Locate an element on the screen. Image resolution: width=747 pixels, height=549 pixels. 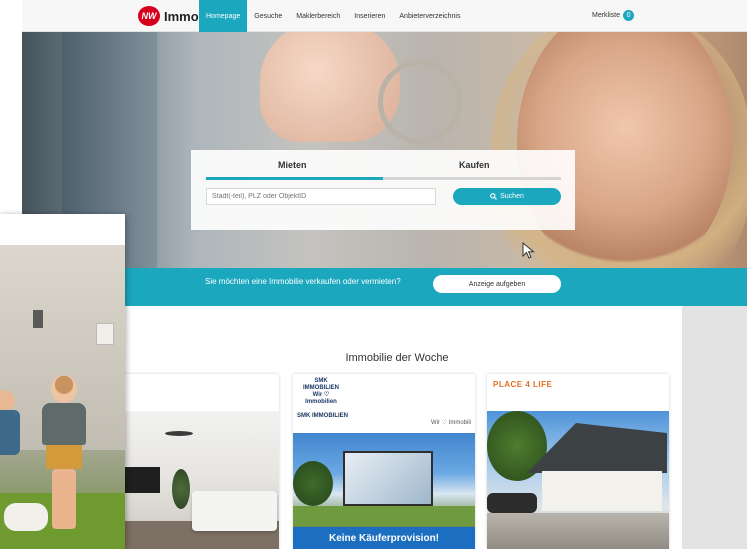
location-search-input is located at coordinates (321, 196).